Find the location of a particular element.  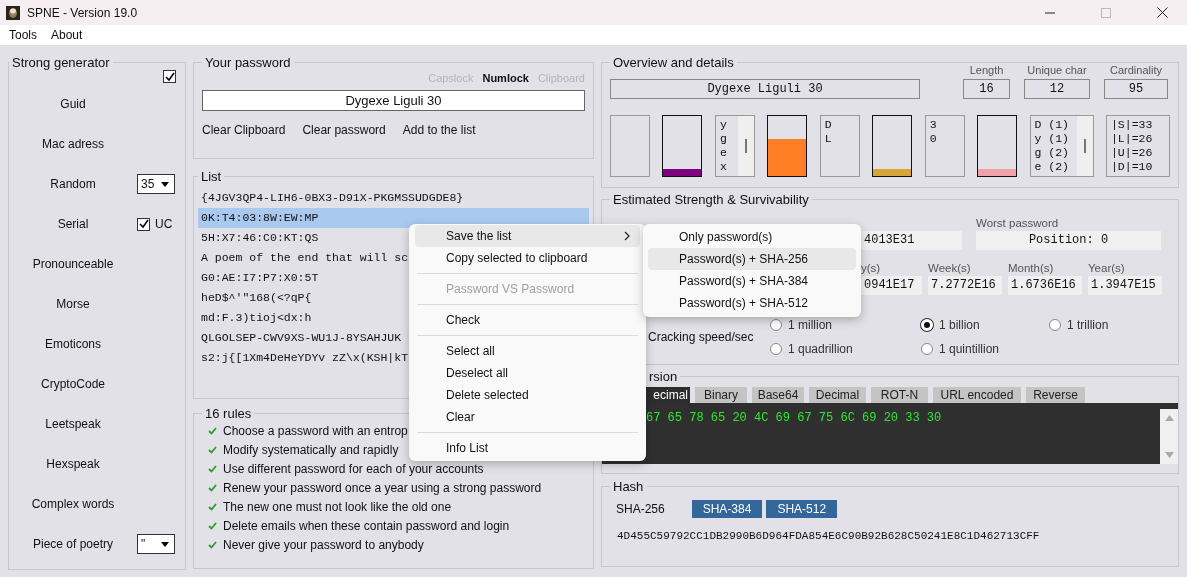

generator-button: Pronounceable is located at coordinates (73, 264).